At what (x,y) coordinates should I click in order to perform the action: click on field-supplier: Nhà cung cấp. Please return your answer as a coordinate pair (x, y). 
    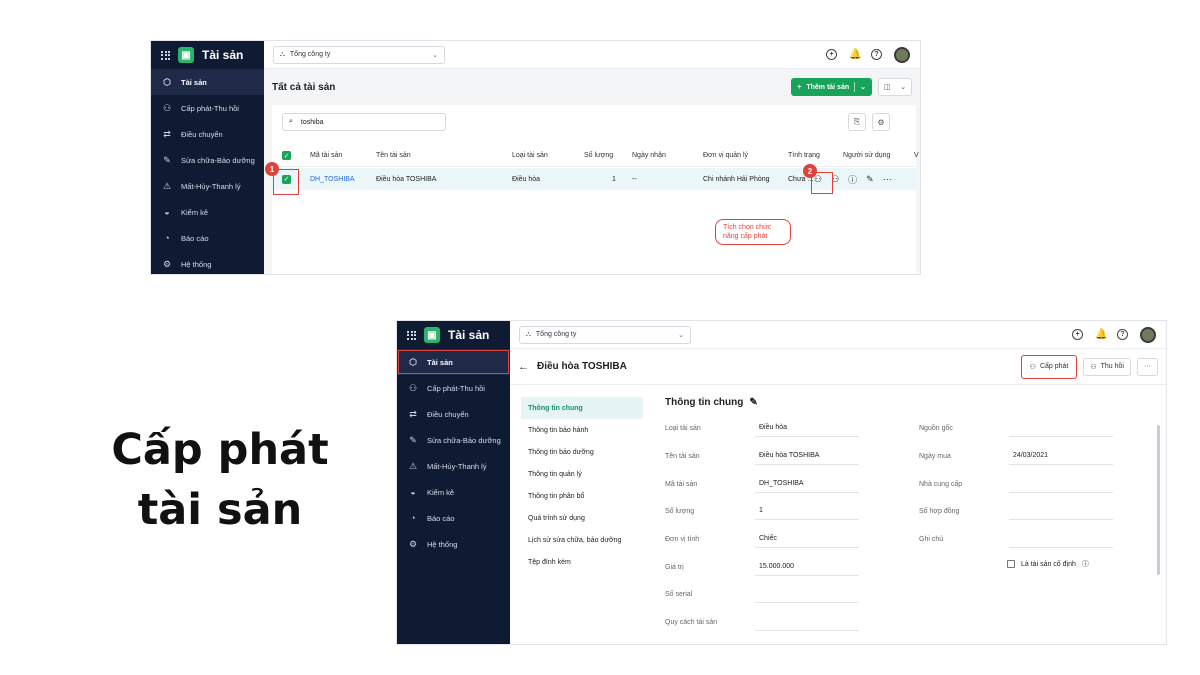
    Looking at the image, I should click on (1016, 484).